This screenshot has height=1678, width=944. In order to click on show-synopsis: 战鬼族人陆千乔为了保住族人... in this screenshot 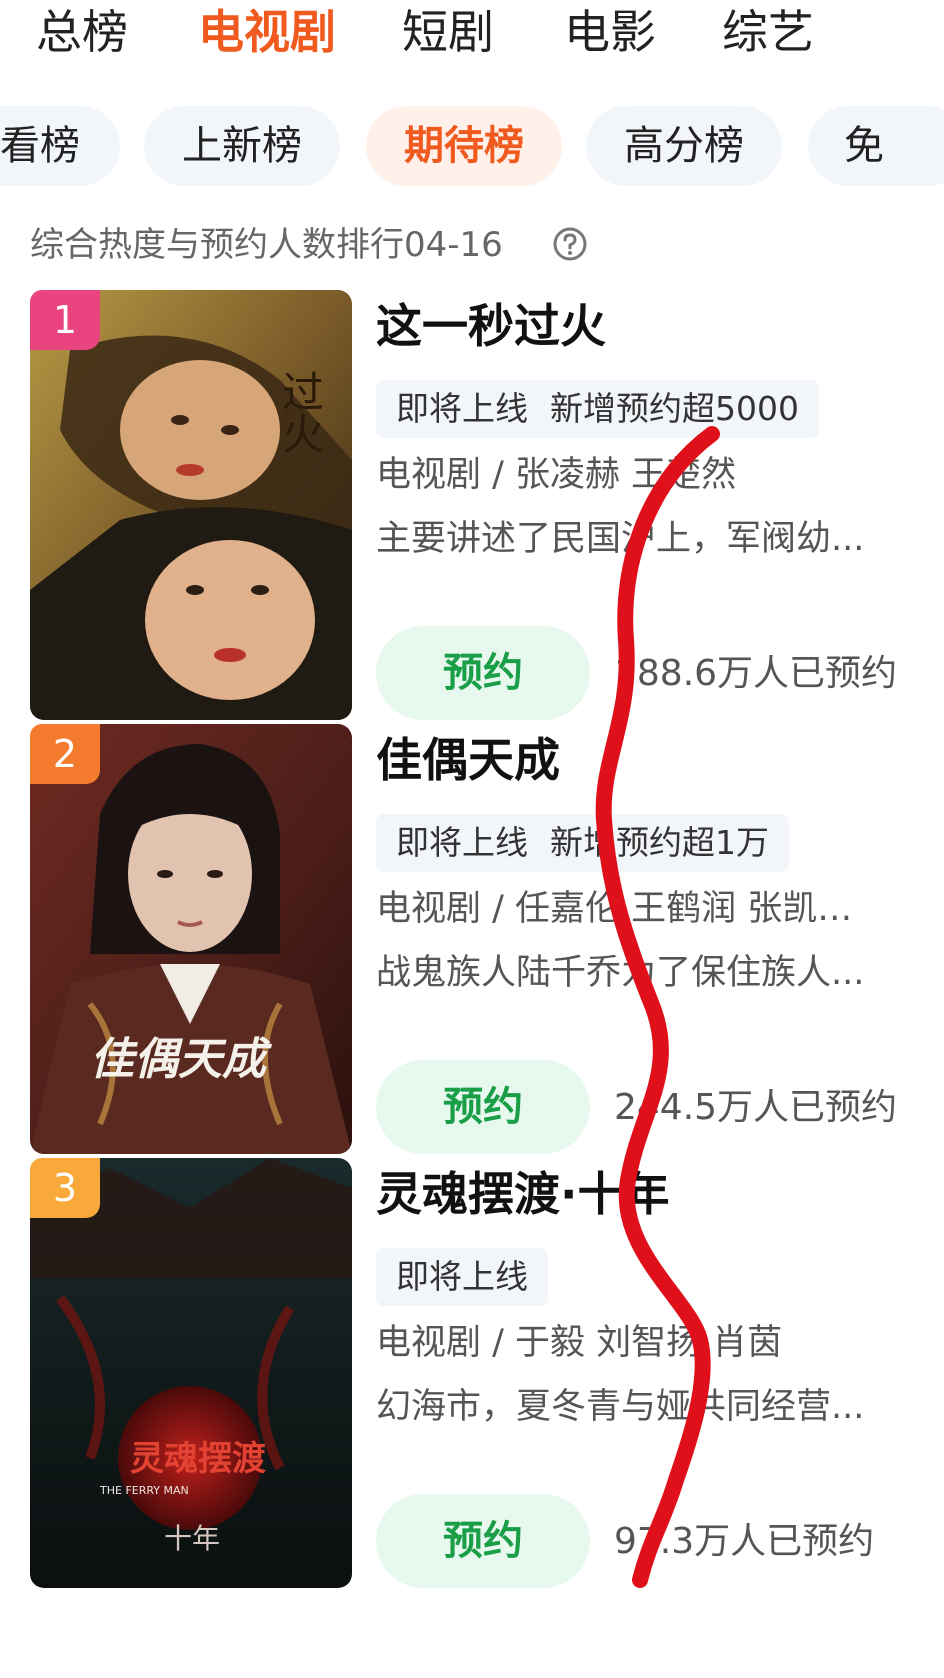, I will do `click(620, 973)`.